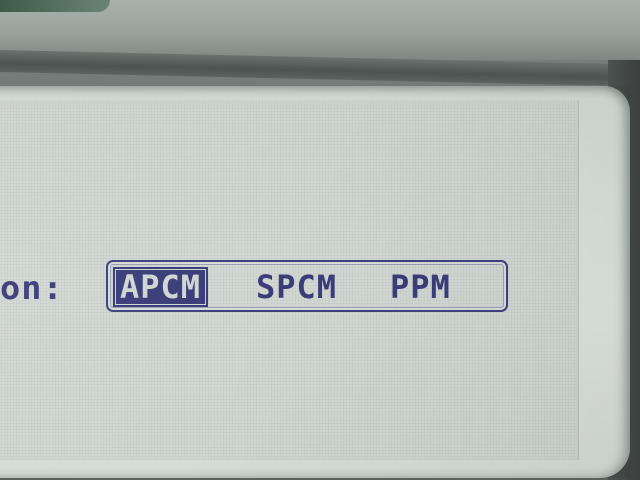 This screenshot has width=640, height=480. What do you see at coordinates (32, 288) in the screenshot?
I see `modulation-field-label: on:` at bounding box center [32, 288].